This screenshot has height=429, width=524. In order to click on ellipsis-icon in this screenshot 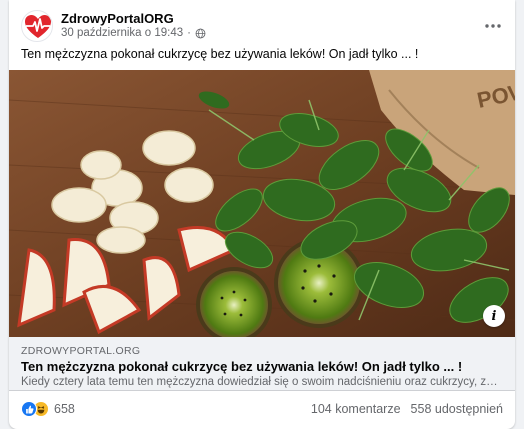, I will do `click(493, 26)`.